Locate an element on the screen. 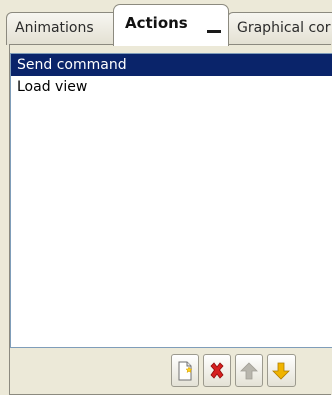 The width and height of the screenshot is (332, 395). new-action-button is located at coordinates (185, 370).